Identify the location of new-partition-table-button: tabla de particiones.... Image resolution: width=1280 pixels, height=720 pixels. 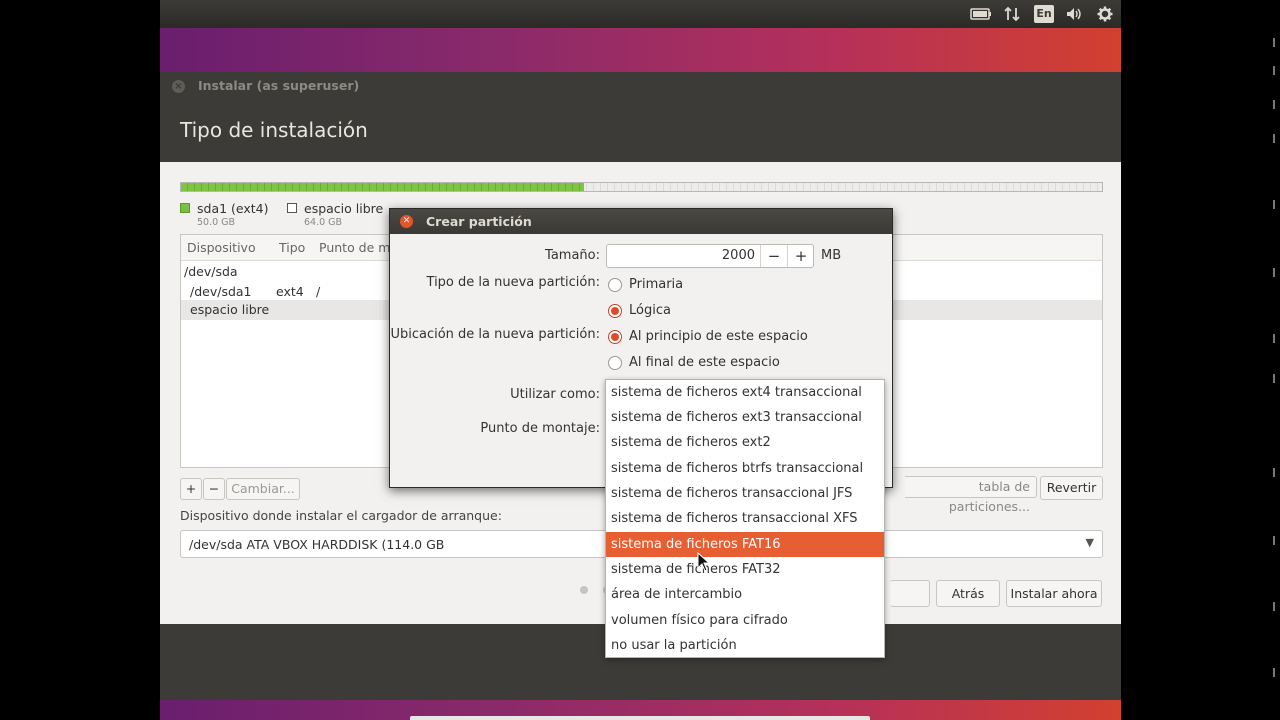
(971, 495).